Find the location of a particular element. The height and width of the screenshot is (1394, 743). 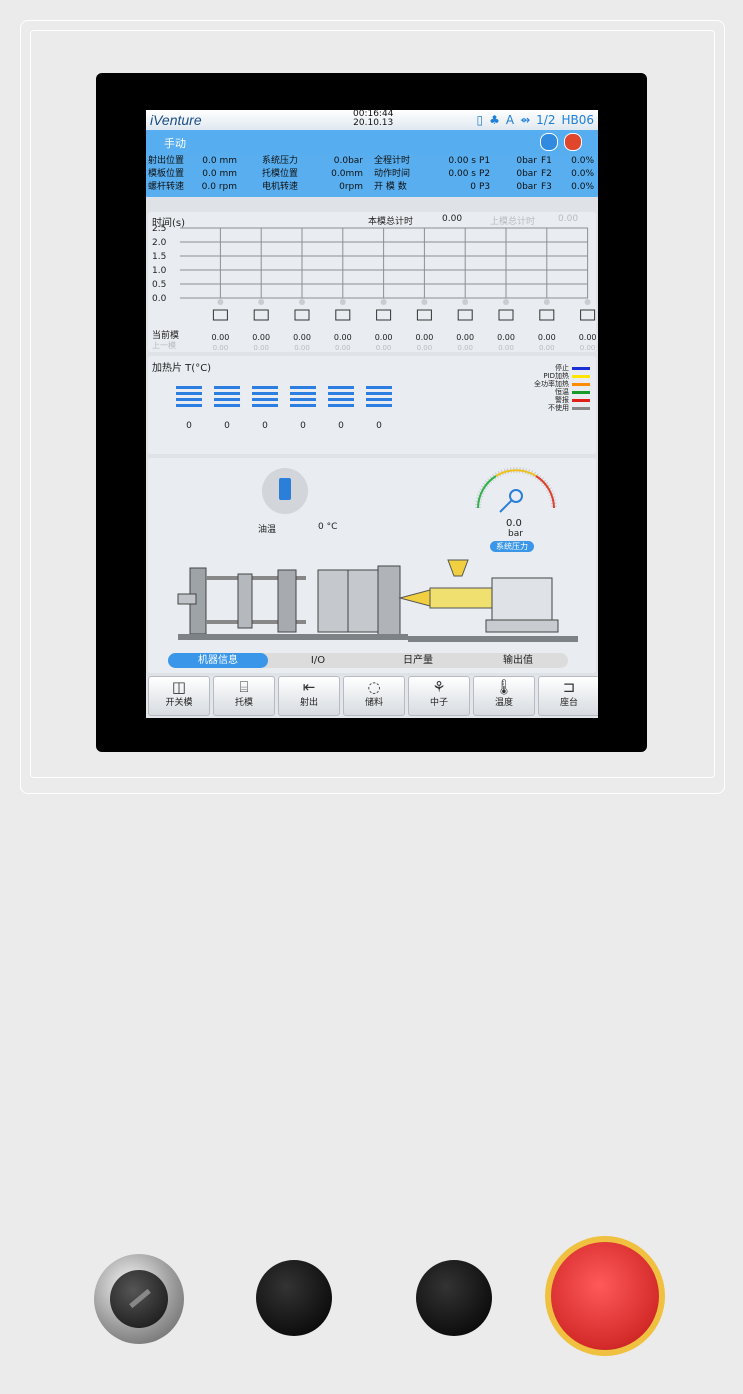

injection-button: ⇤ 射出 is located at coordinates (309, 696).